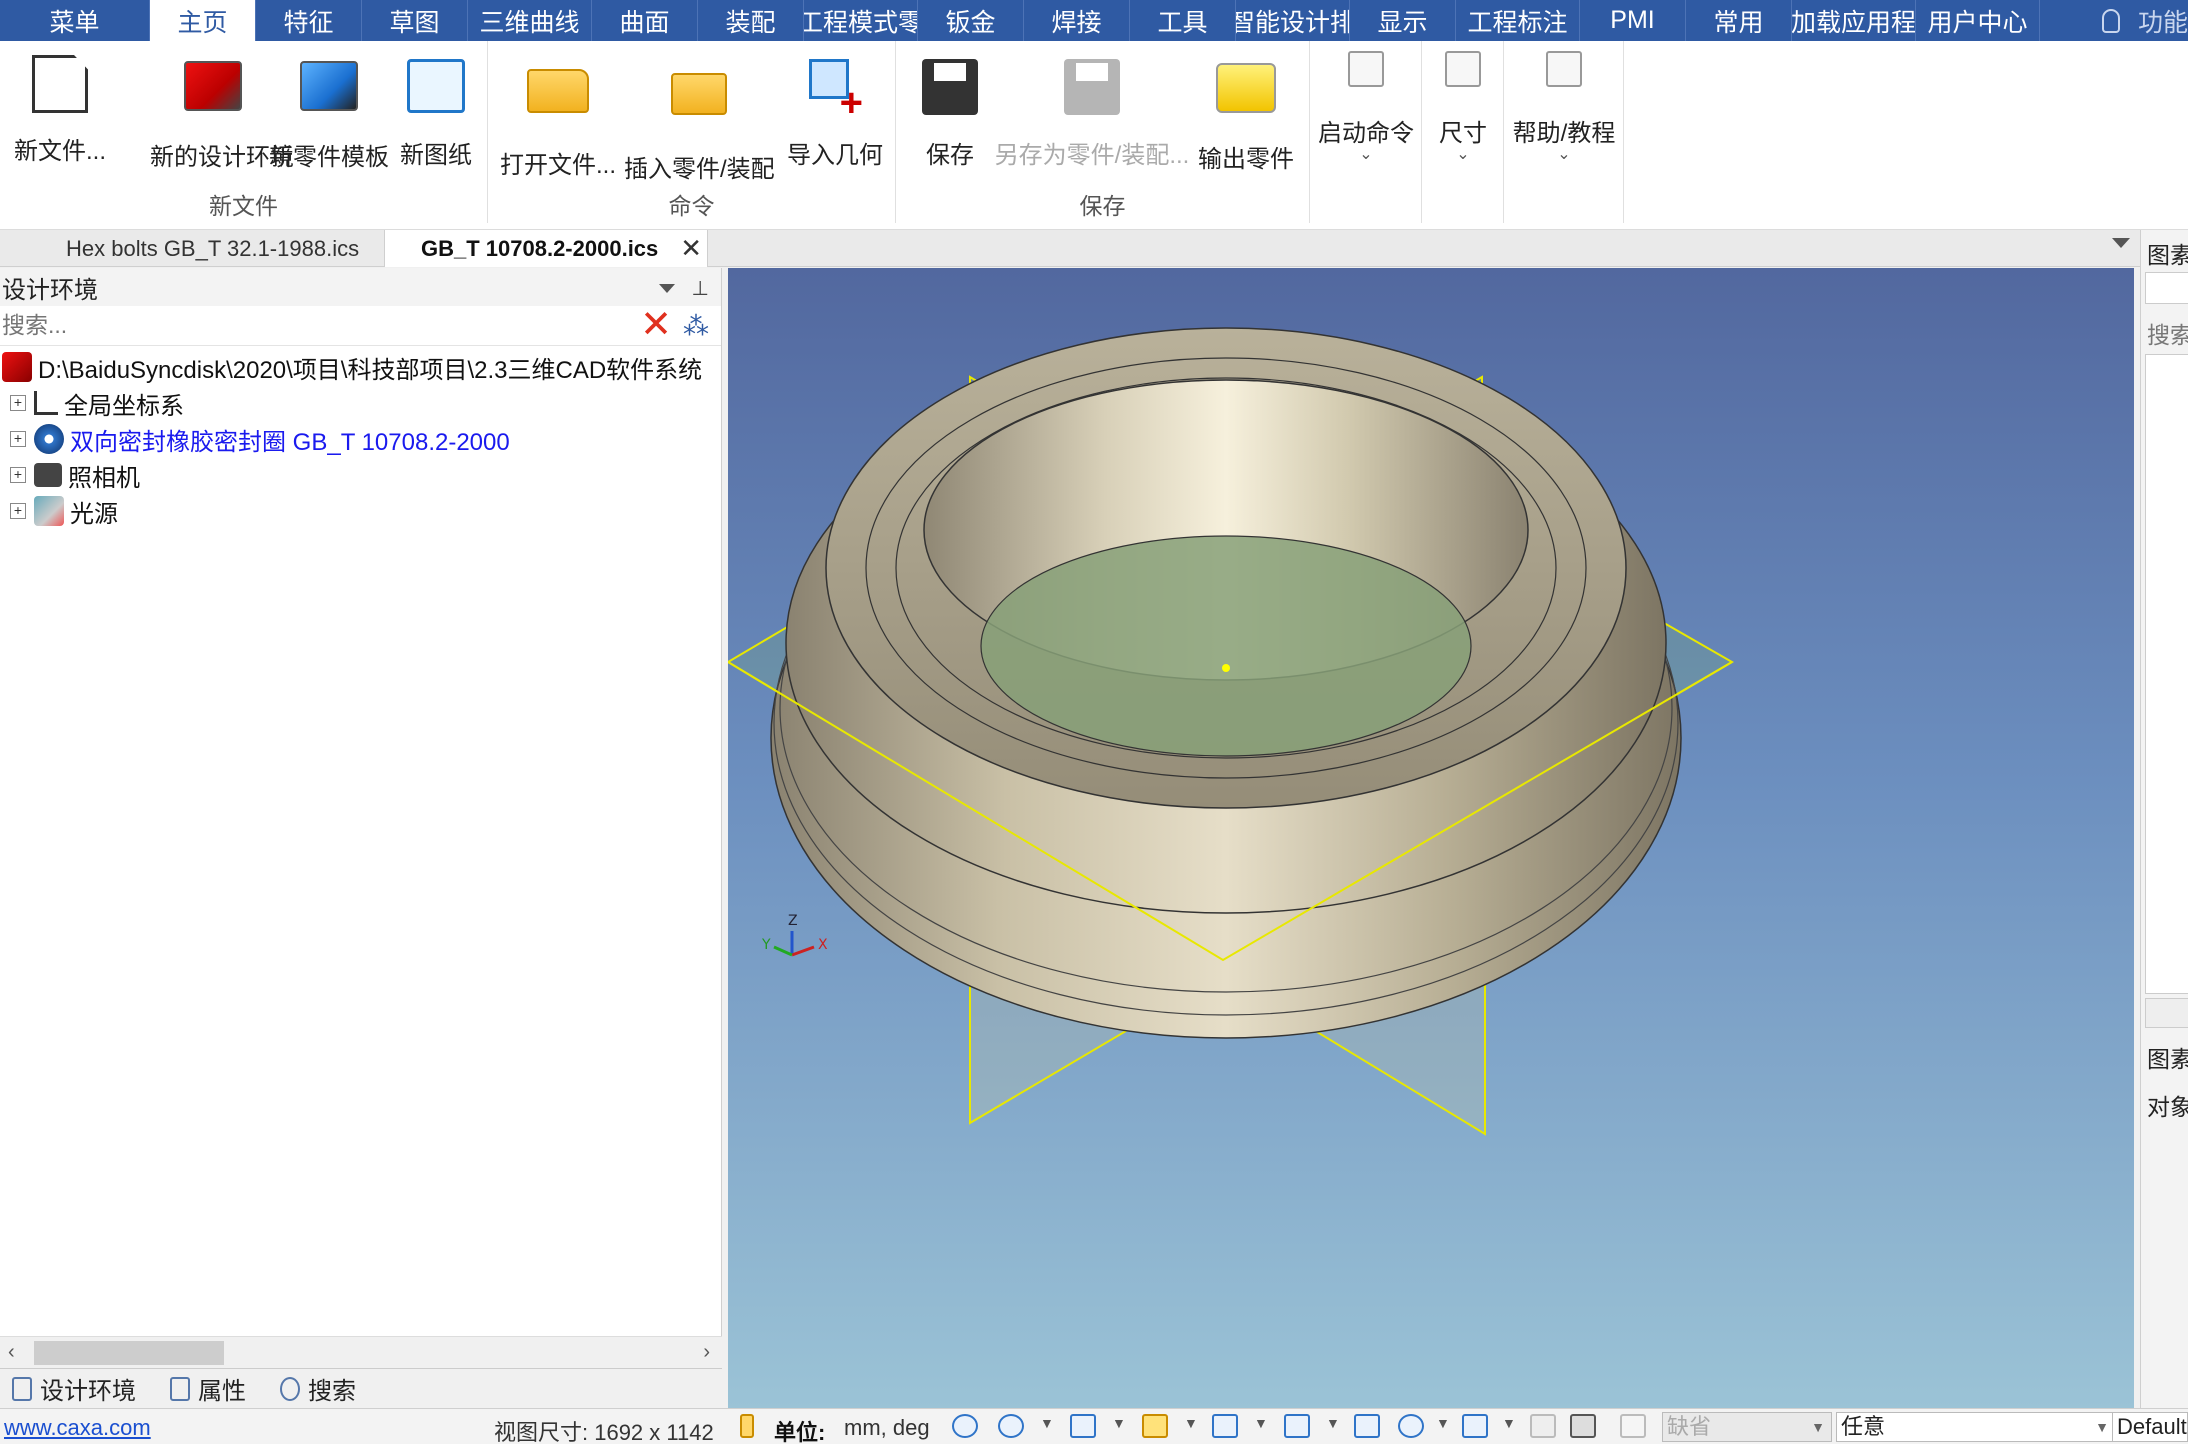 The width and height of the screenshot is (2188, 1444). What do you see at coordinates (329, 113) in the screenshot?
I see `new-part-template-button: 新零件模板` at bounding box center [329, 113].